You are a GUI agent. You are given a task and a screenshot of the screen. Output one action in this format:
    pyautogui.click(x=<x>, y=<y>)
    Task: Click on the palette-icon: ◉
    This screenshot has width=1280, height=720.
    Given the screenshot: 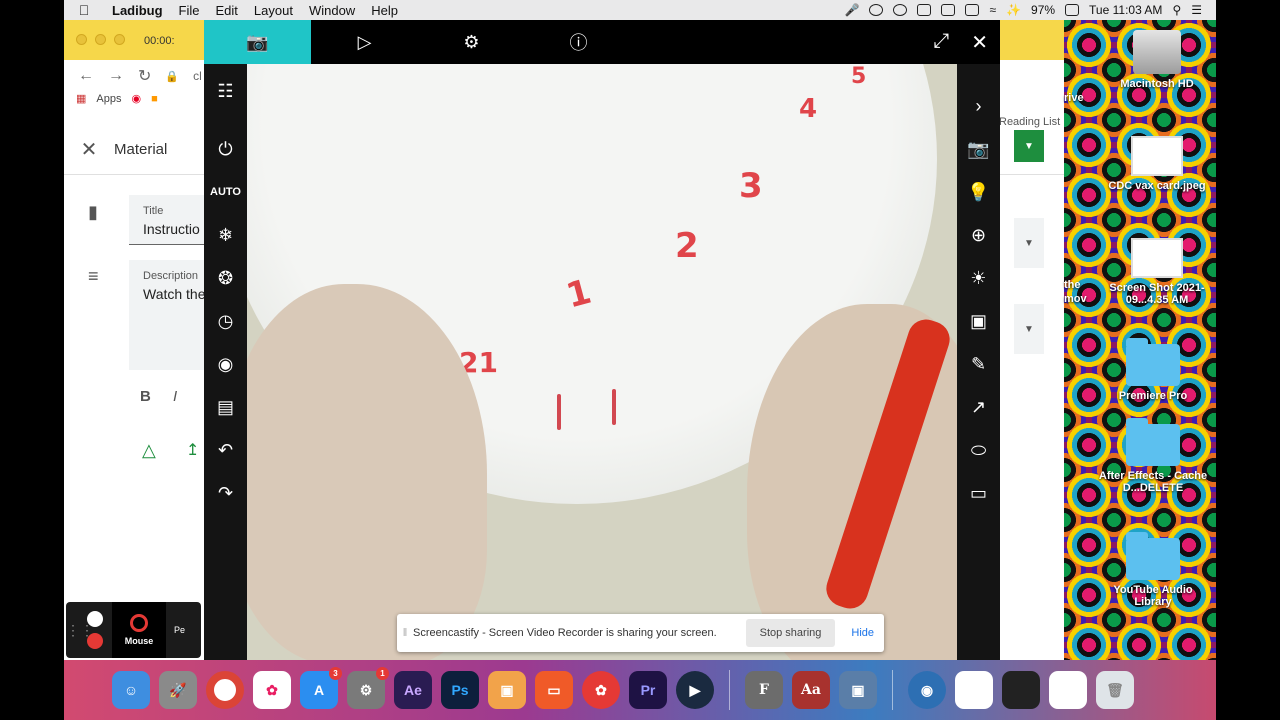 What is the action you would take?
    pyautogui.click(x=225, y=364)
    